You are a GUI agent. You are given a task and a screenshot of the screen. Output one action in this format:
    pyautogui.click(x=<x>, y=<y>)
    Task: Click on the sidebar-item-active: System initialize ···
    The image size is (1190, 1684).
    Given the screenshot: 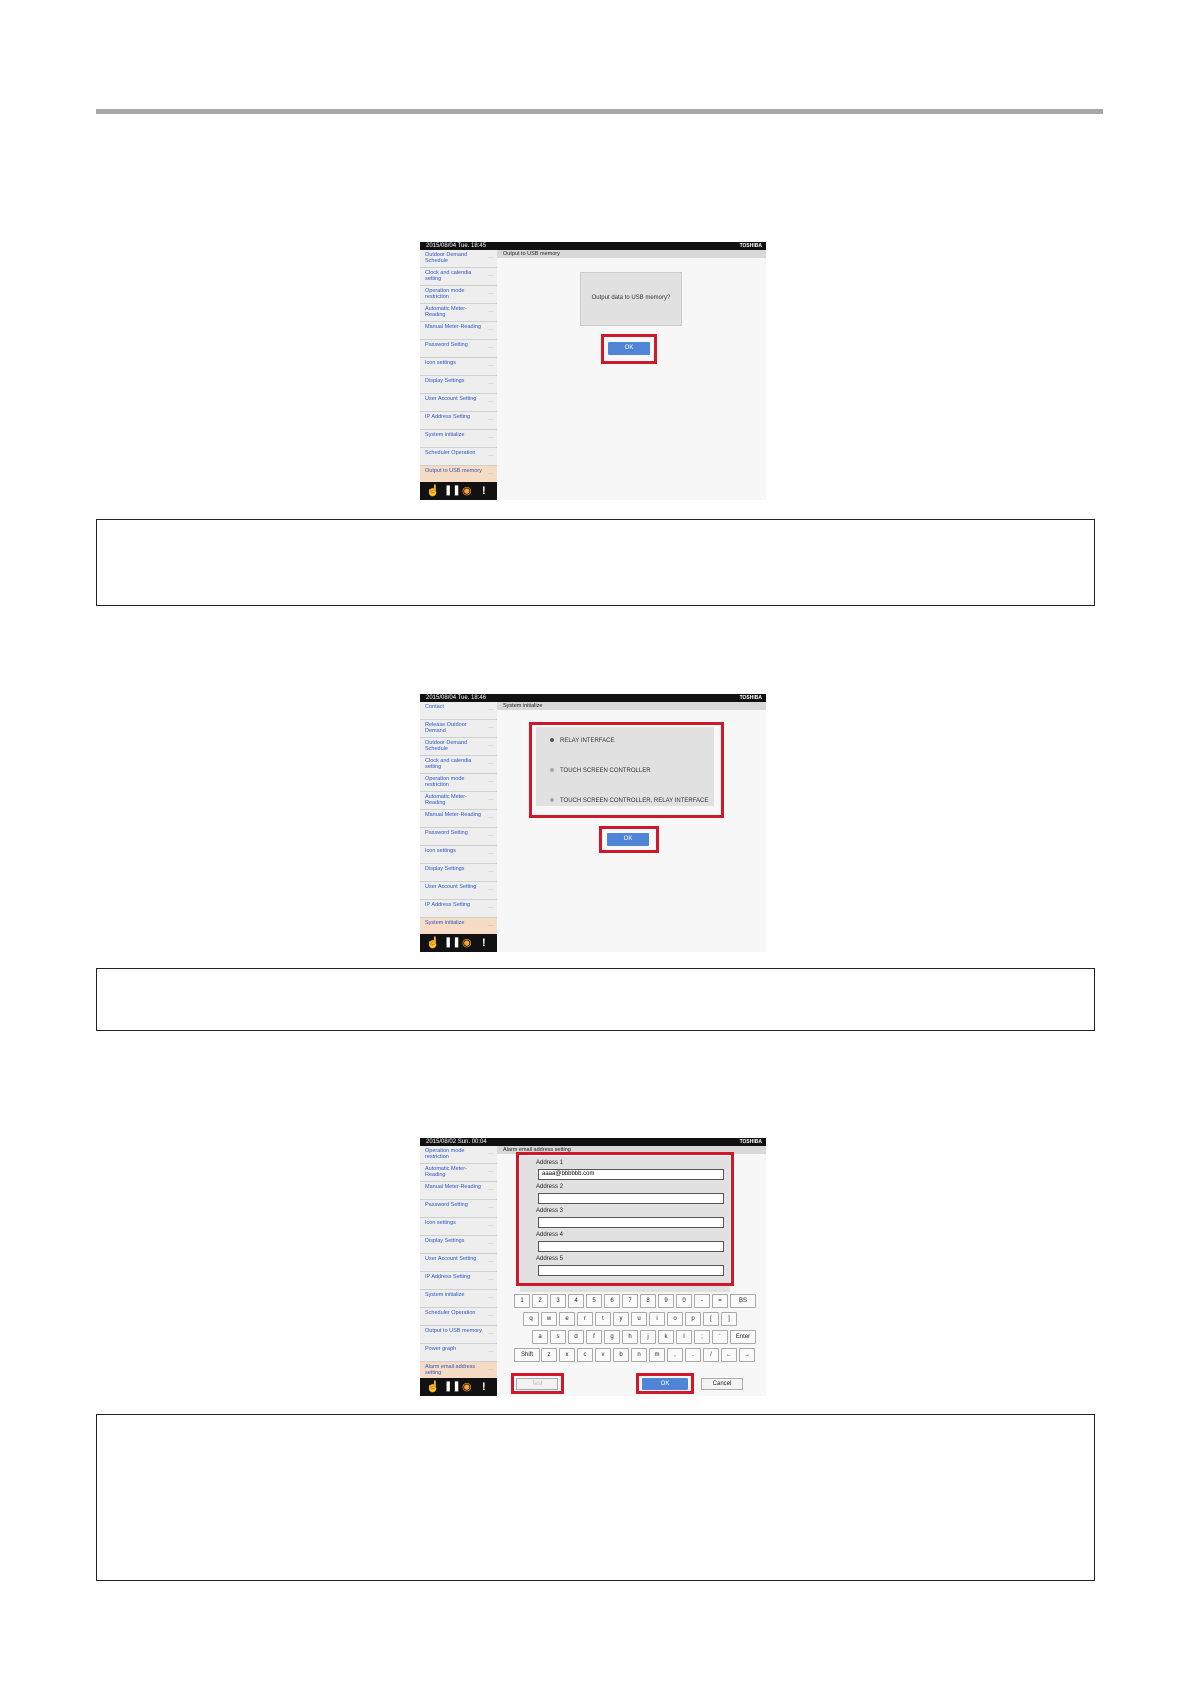 What is the action you would take?
    pyautogui.click(x=458, y=926)
    